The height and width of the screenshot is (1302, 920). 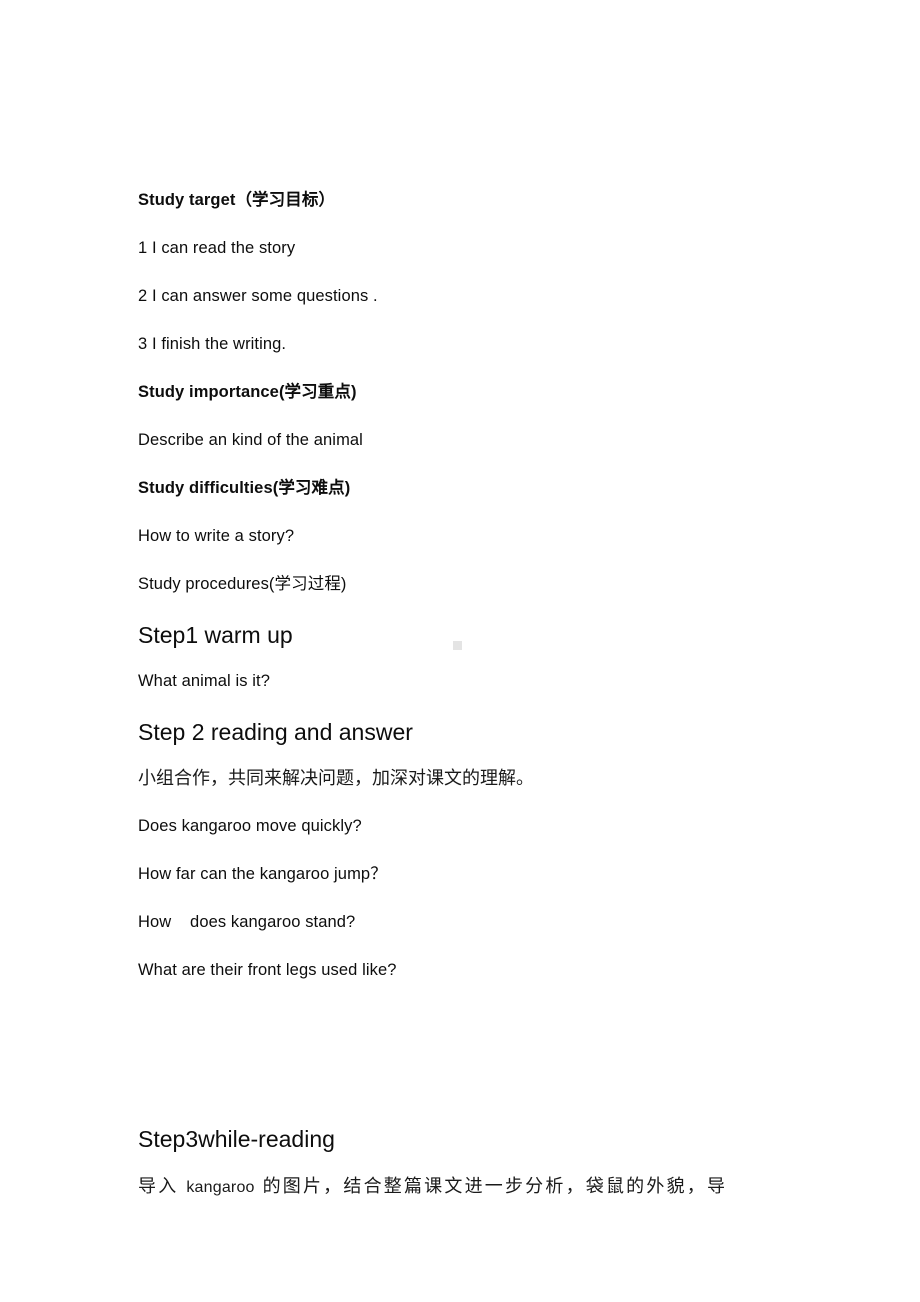 I want to click on question-2: How far can the kangaroo jump？, so click(x=262, y=874).